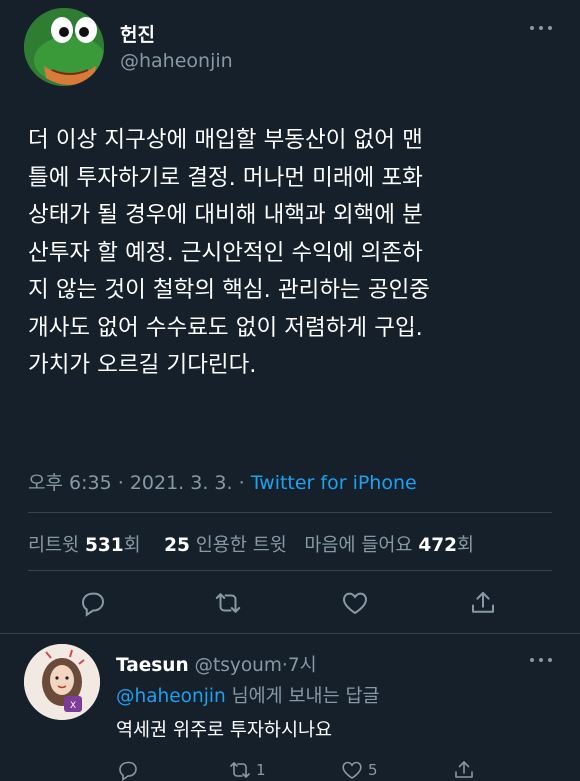 This screenshot has height=781, width=580. Describe the element at coordinates (334, 483) in the screenshot. I see `tweet-source-link: Twitter for iPhone` at that location.